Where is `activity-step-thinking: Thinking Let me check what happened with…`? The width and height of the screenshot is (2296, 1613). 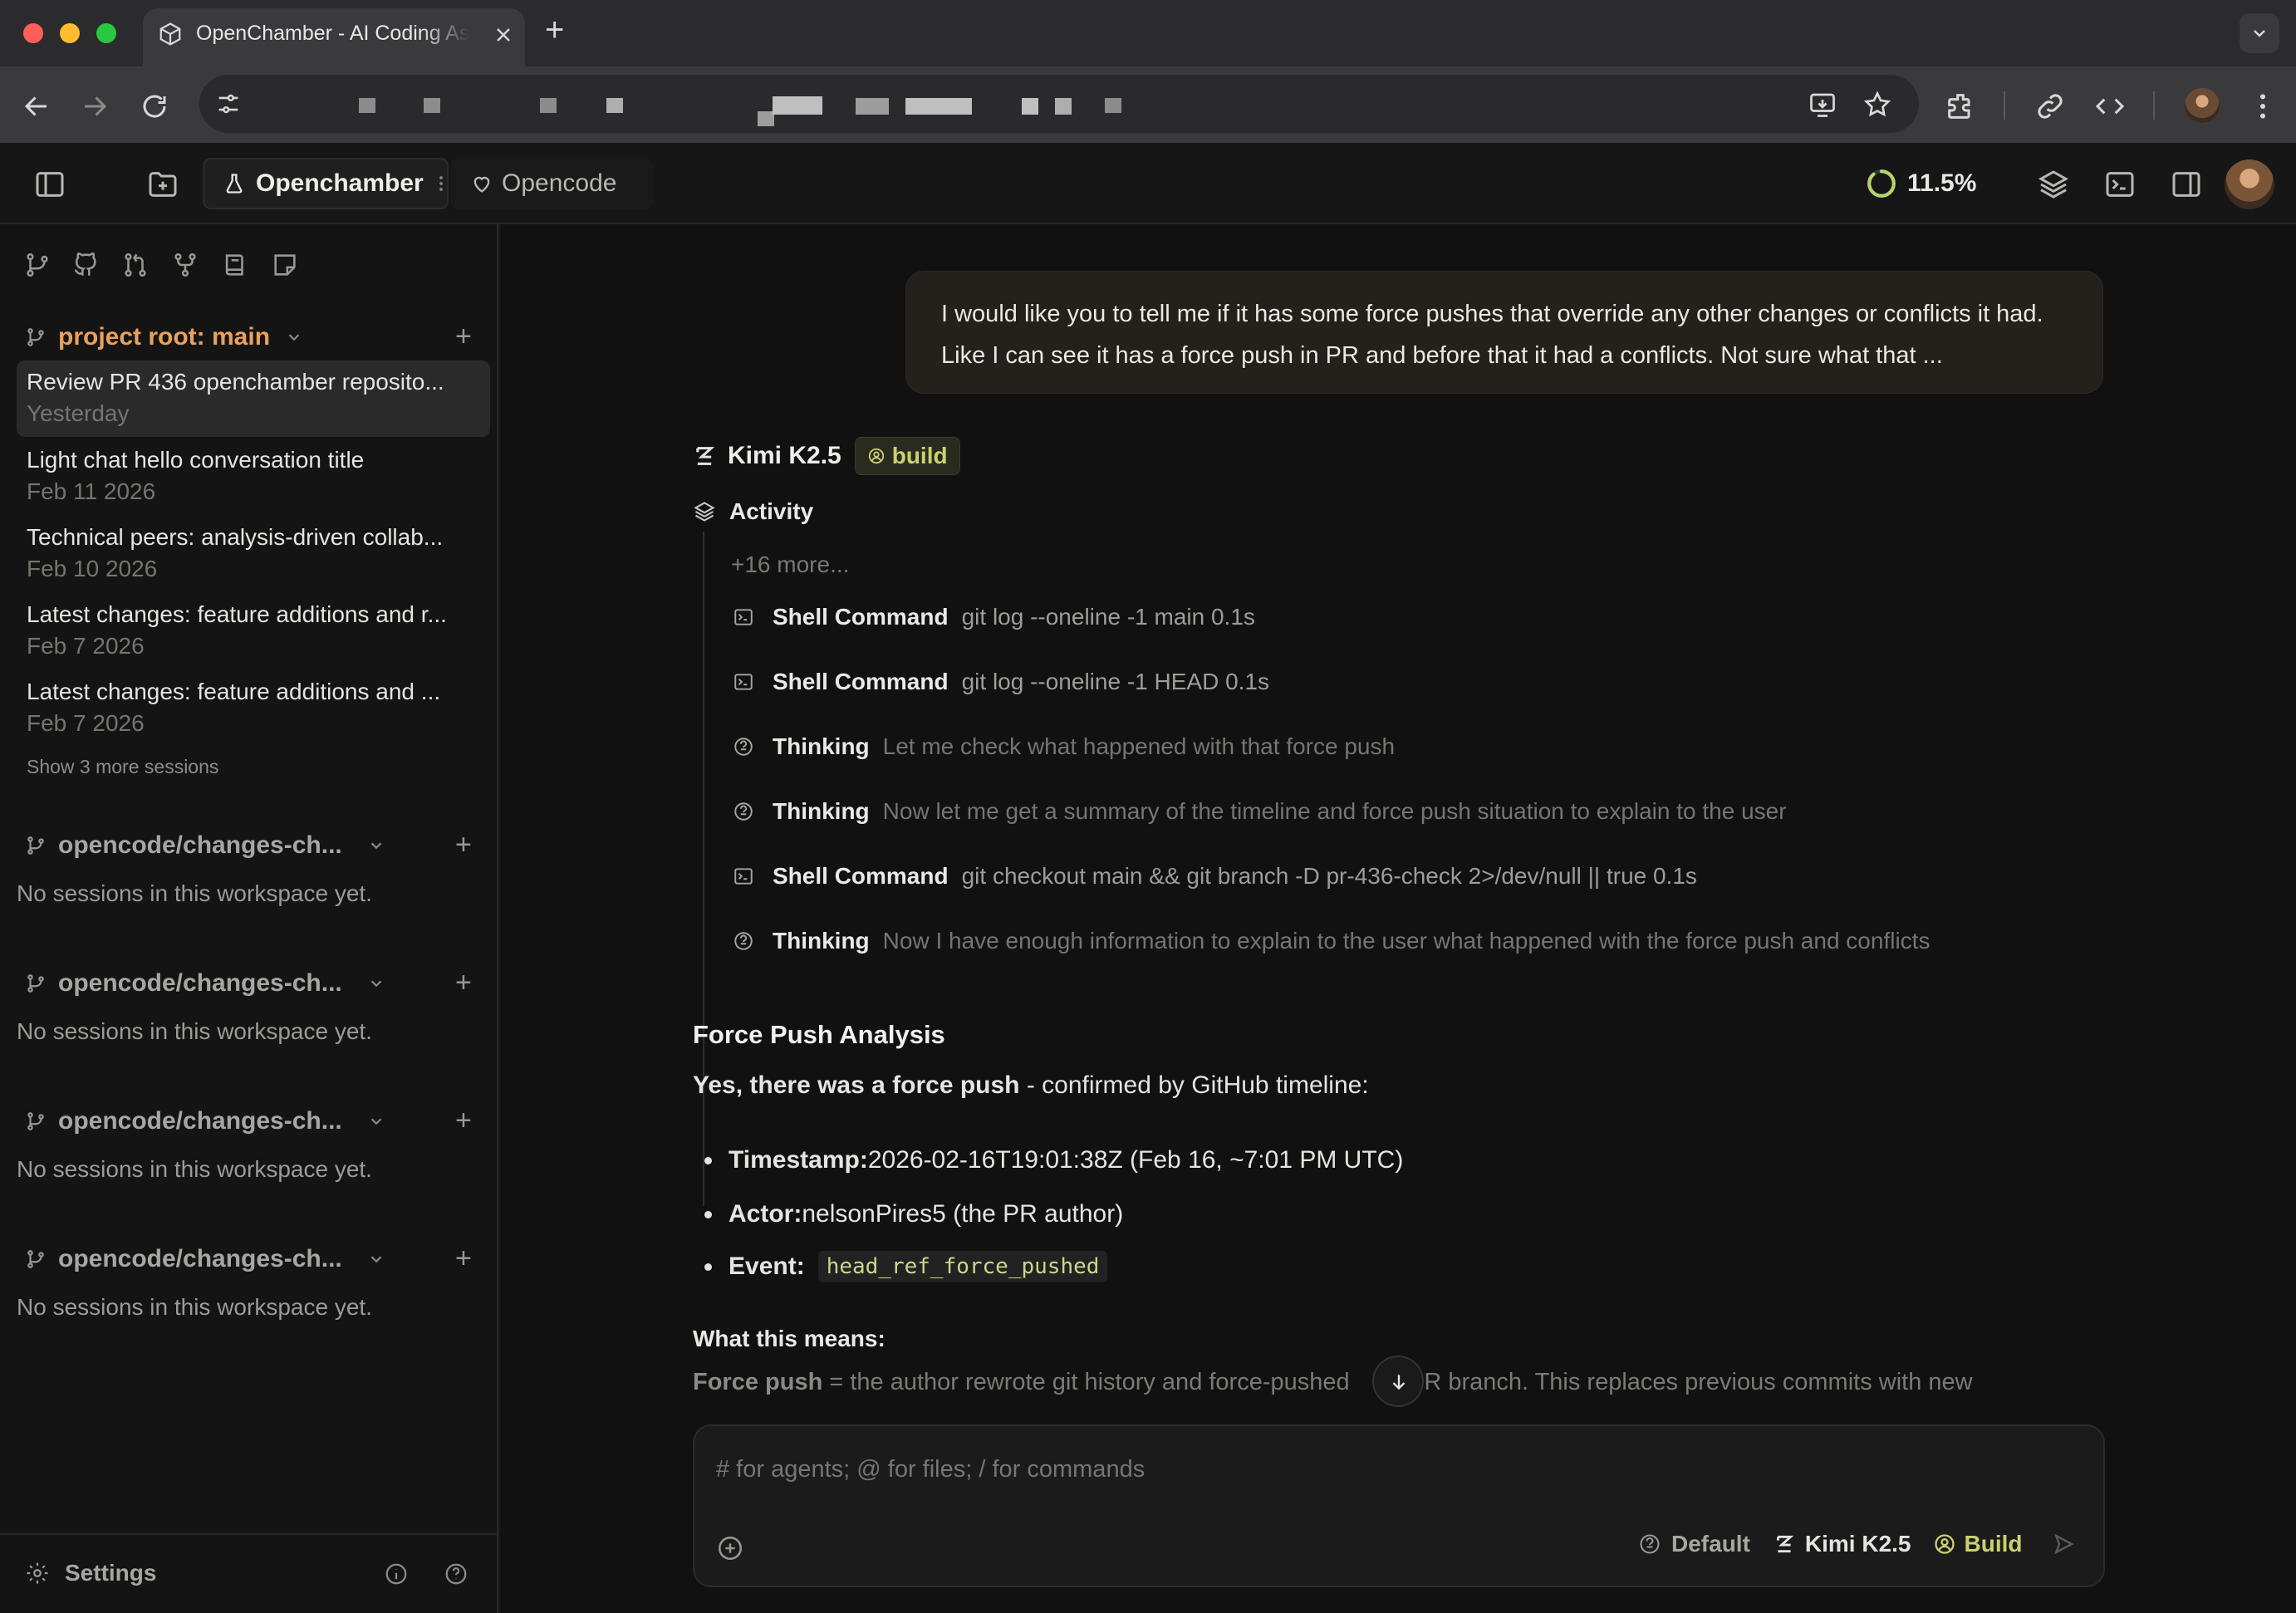 activity-step-thinking: Thinking Let me check what happened with… is located at coordinates (1064, 746).